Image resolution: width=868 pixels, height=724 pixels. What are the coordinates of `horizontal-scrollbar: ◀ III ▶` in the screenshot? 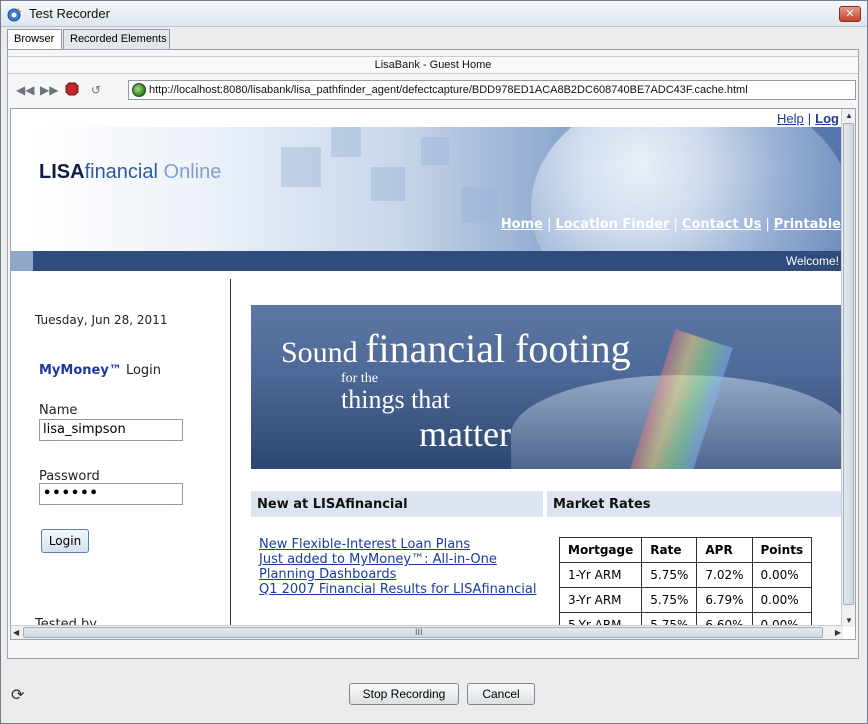 It's located at (427, 632).